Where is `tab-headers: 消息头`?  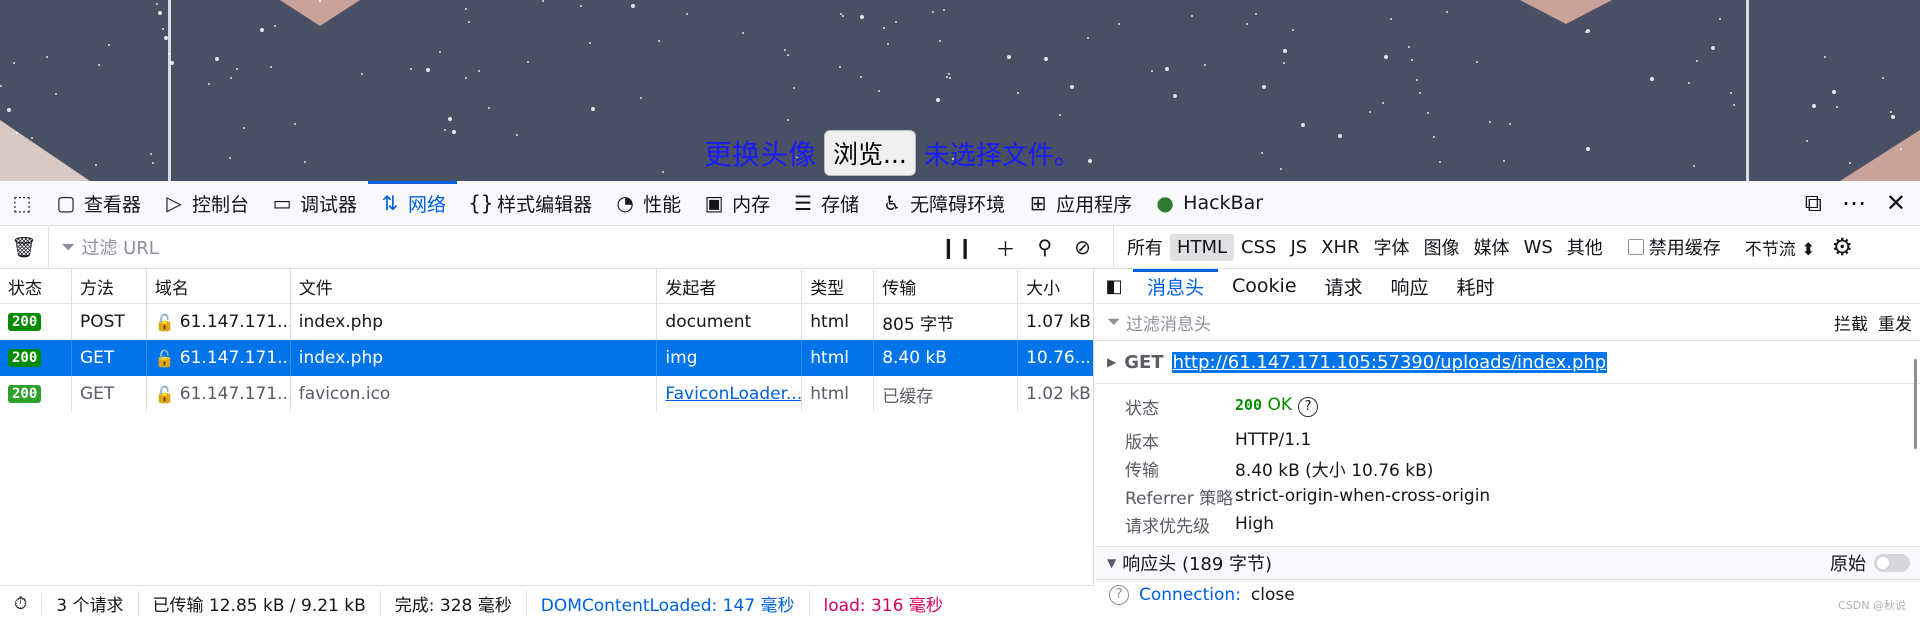 tab-headers: 消息头 is located at coordinates (1176, 286).